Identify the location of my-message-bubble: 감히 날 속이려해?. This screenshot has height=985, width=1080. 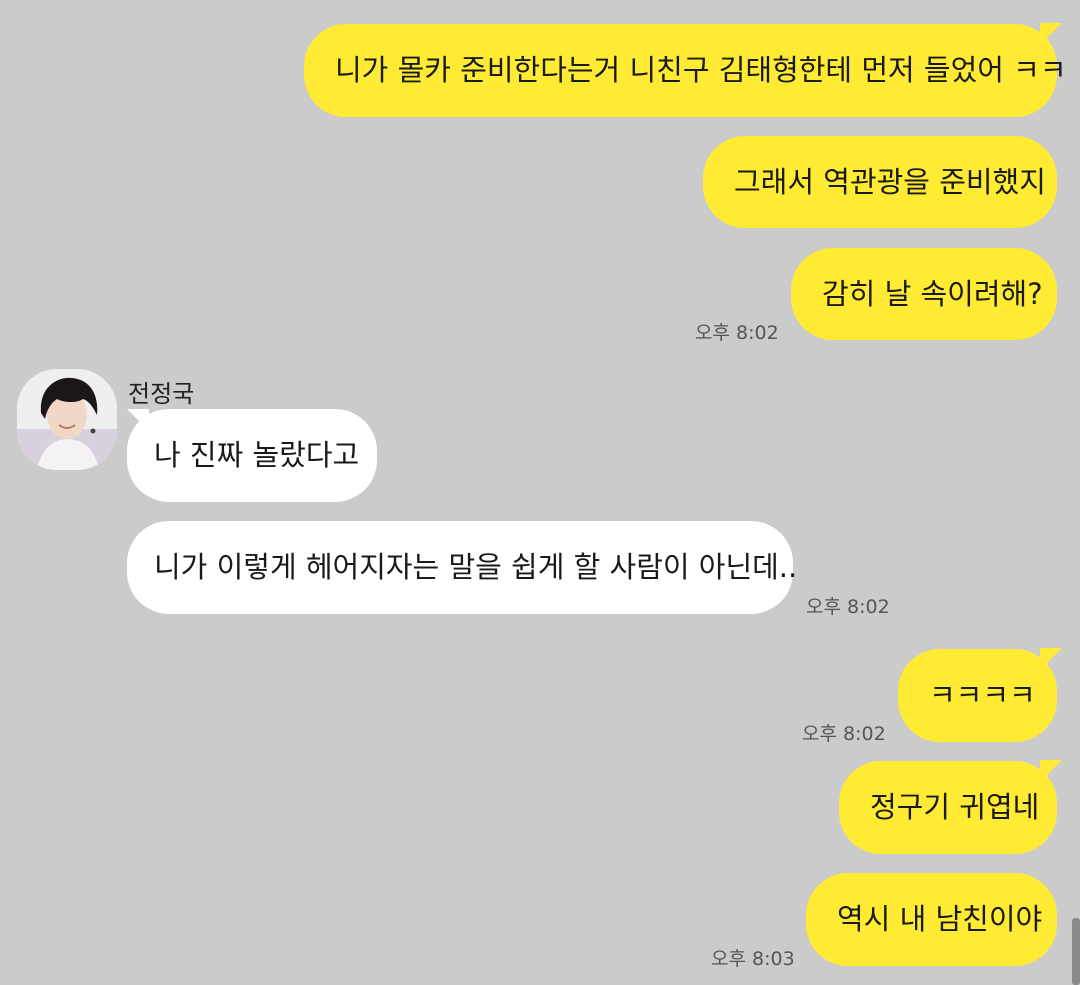
(924, 294).